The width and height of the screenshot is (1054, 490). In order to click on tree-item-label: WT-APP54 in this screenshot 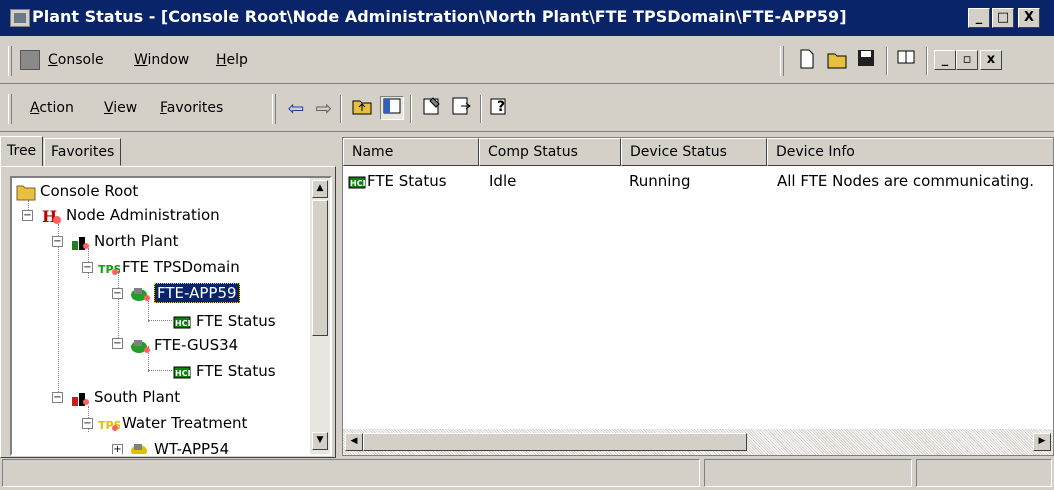, I will do `click(192, 448)`.